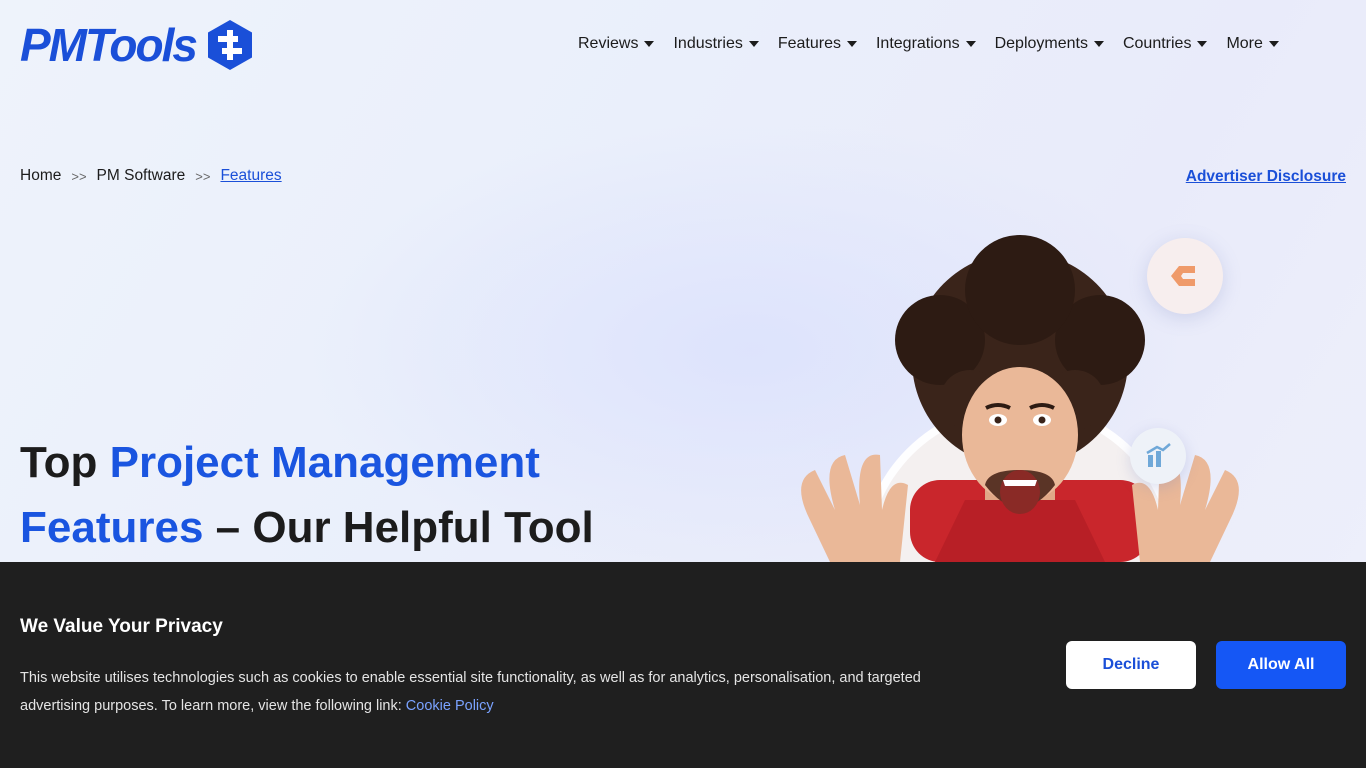 This screenshot has width=1366, height=768. Describe the element at coordinates (109, 45) in the screenshot. I see `logo-text: PMTools` at that location.